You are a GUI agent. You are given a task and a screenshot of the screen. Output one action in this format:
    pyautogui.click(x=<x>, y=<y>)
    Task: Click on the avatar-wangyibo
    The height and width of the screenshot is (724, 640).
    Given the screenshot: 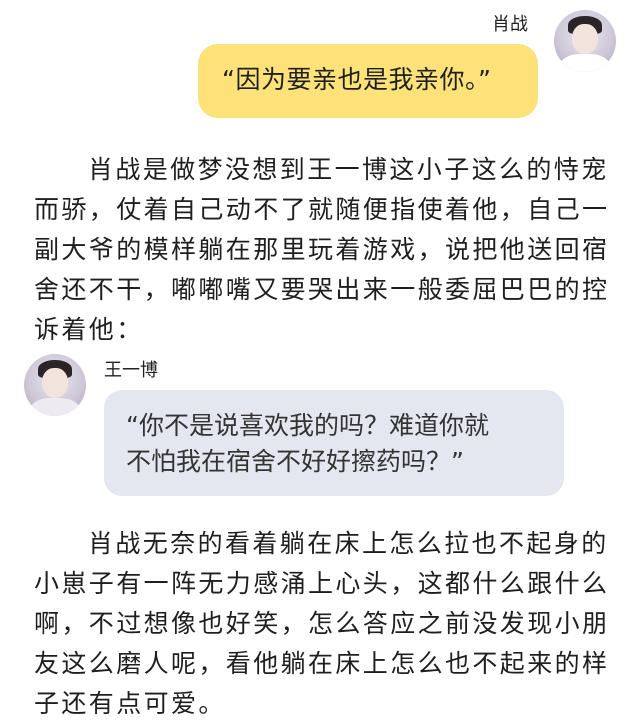 What is the action you would take?
    pyautogui.click(x=55, y=385)
    